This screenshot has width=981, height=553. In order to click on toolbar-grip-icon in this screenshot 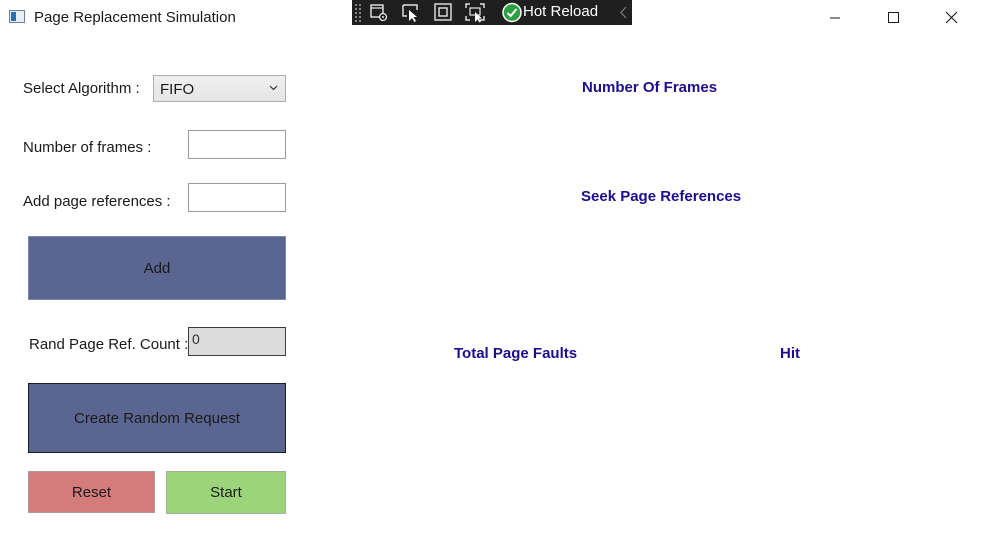, I will do `click(358, 12)`.